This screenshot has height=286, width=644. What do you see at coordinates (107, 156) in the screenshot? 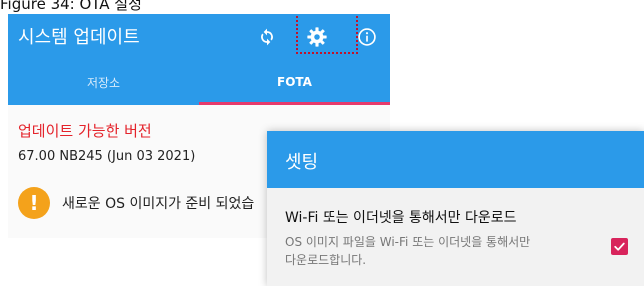
I see `version-text: 67.00 NB245 (Jun 03 2021)` at bounding box center [107, 156].